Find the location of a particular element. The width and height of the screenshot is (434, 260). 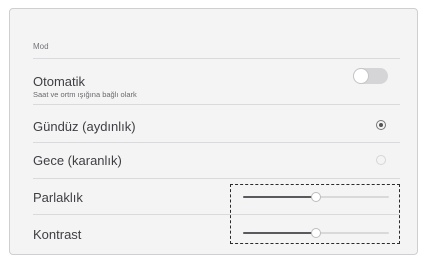

auto-mode-description: Saat ve ortm ışığına bağlı olark is located at coordinates (85, 94).